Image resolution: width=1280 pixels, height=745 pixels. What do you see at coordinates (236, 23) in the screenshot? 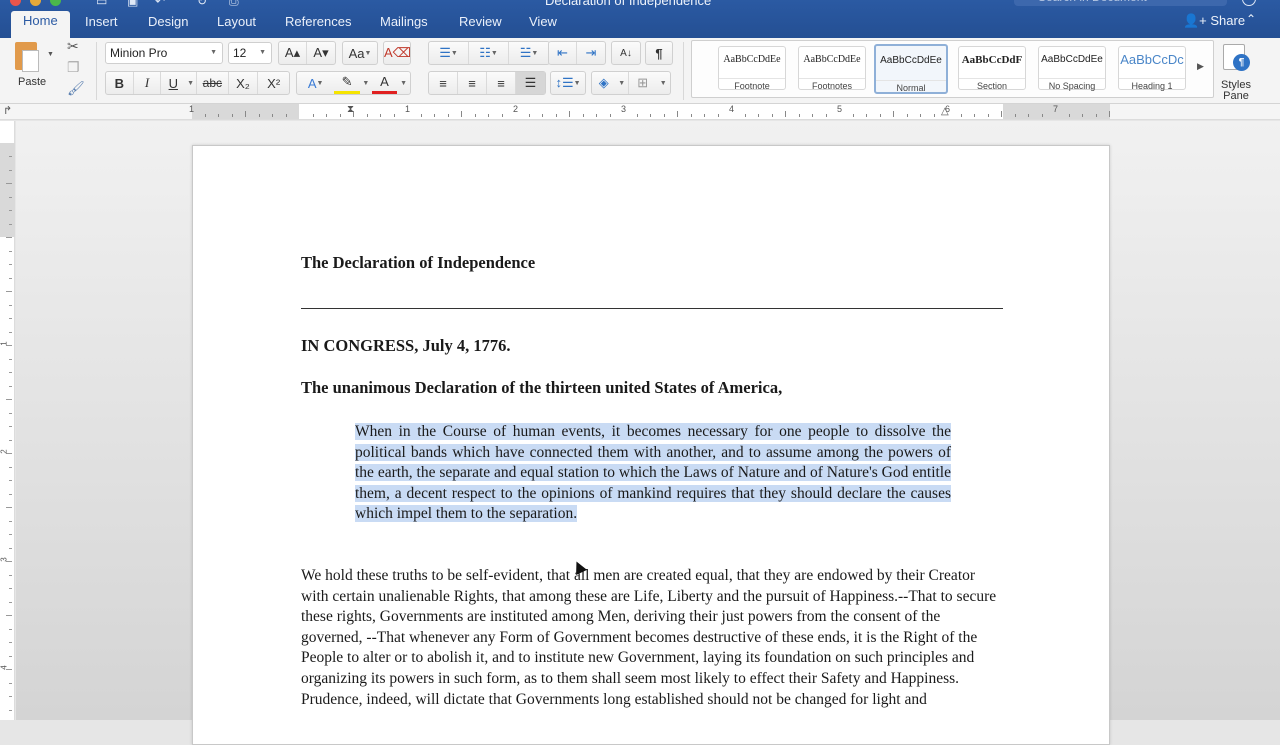
I see `tab-layout: Layout` at bounding box center [236, 23].